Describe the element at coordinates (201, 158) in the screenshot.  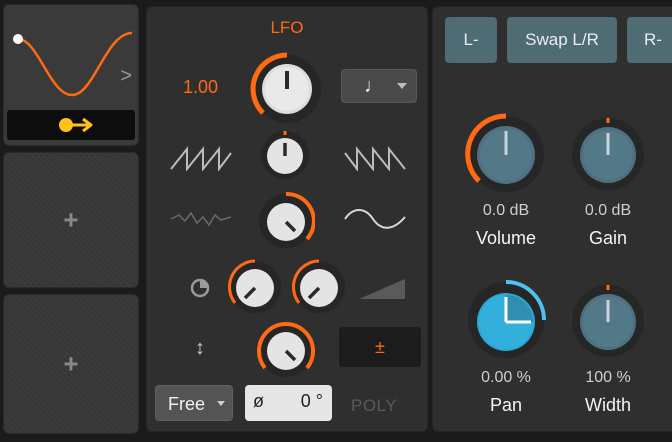
I see `saw-up-shape-icon` at that location.